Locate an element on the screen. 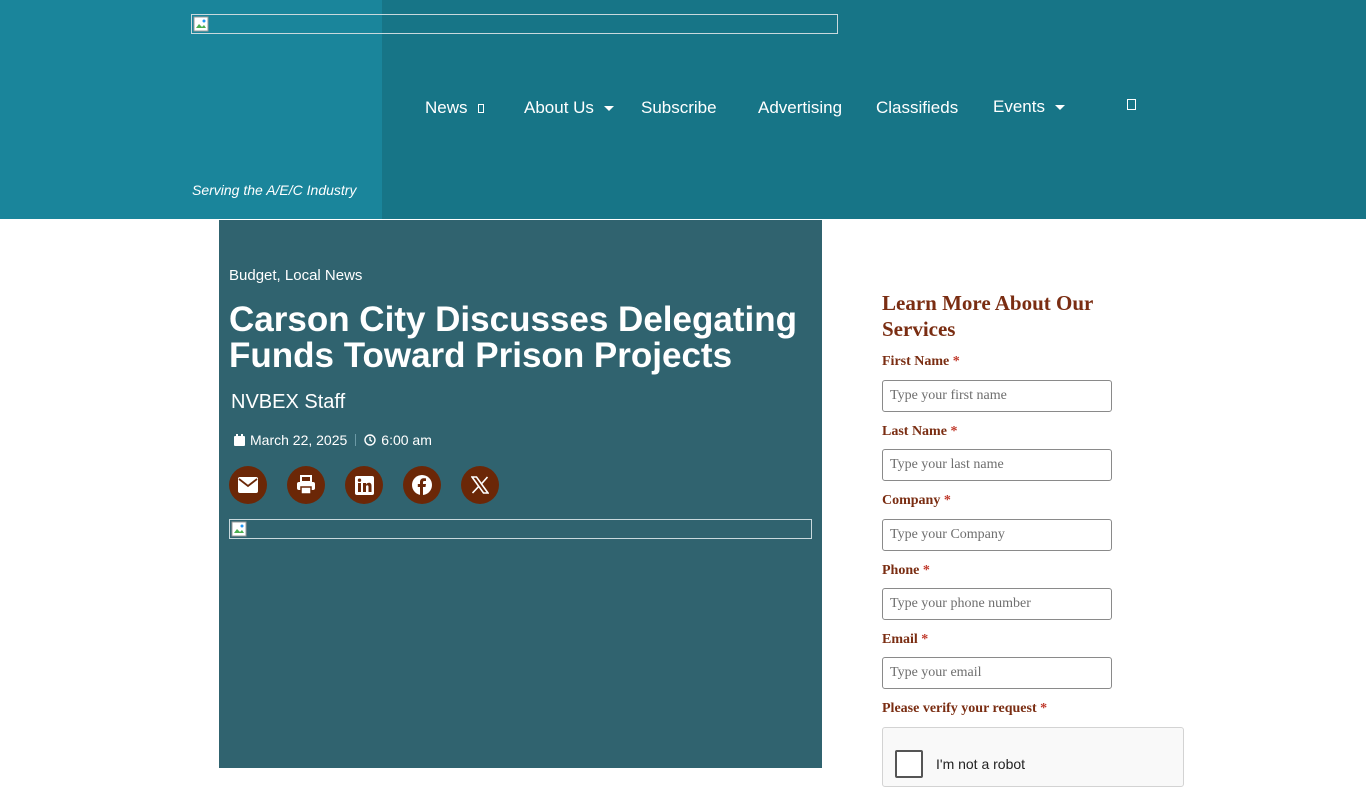 The height and width of the screenshot is (787, 1366). nav-subscribe: Subscribe is located at coordinates (679, 108).